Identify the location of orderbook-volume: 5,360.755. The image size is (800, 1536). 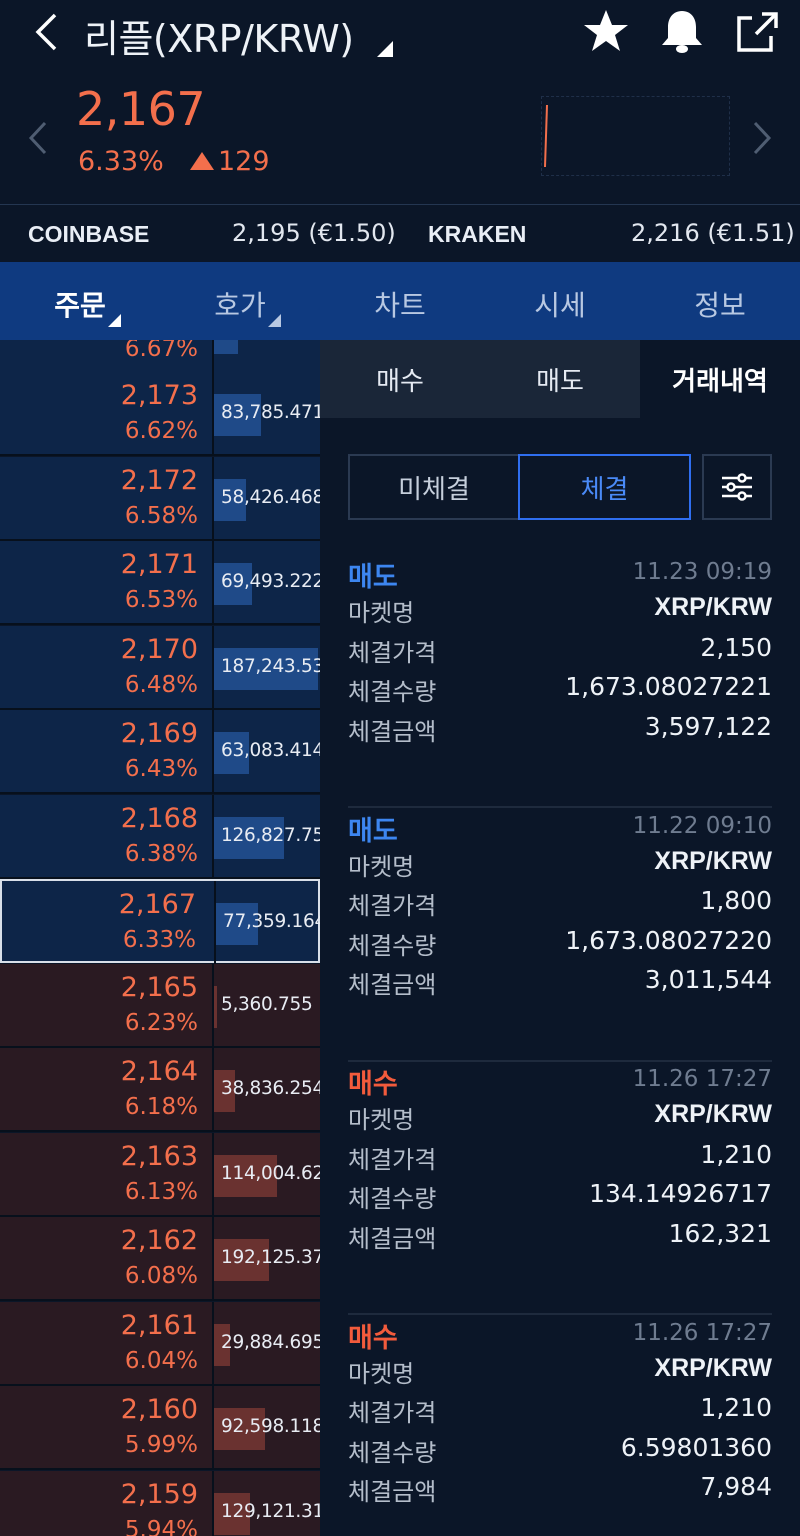
(267, 1004).